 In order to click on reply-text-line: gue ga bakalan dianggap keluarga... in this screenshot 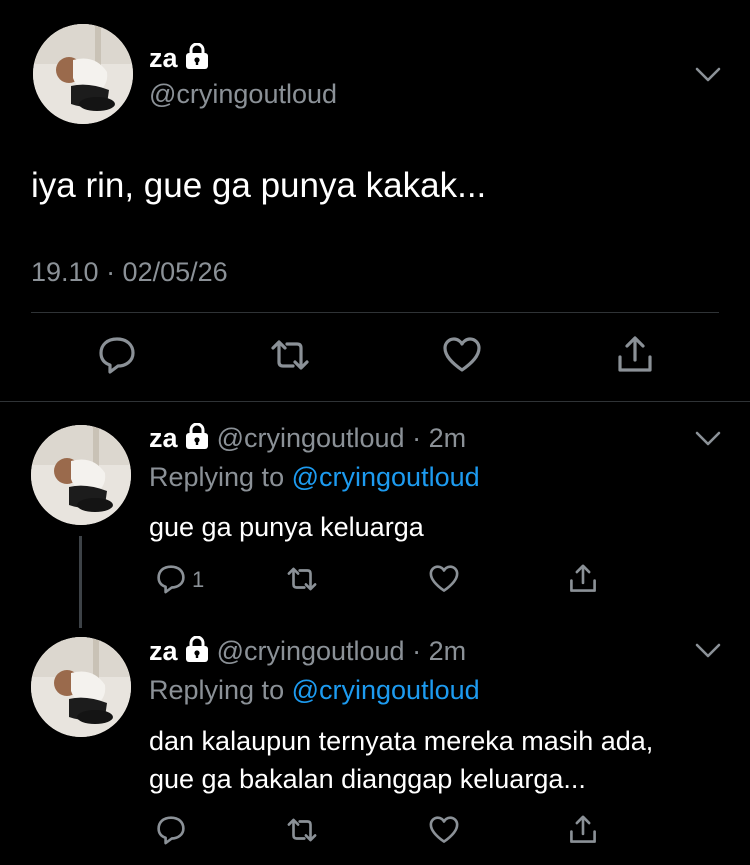, I will do `click(367, 779)`.